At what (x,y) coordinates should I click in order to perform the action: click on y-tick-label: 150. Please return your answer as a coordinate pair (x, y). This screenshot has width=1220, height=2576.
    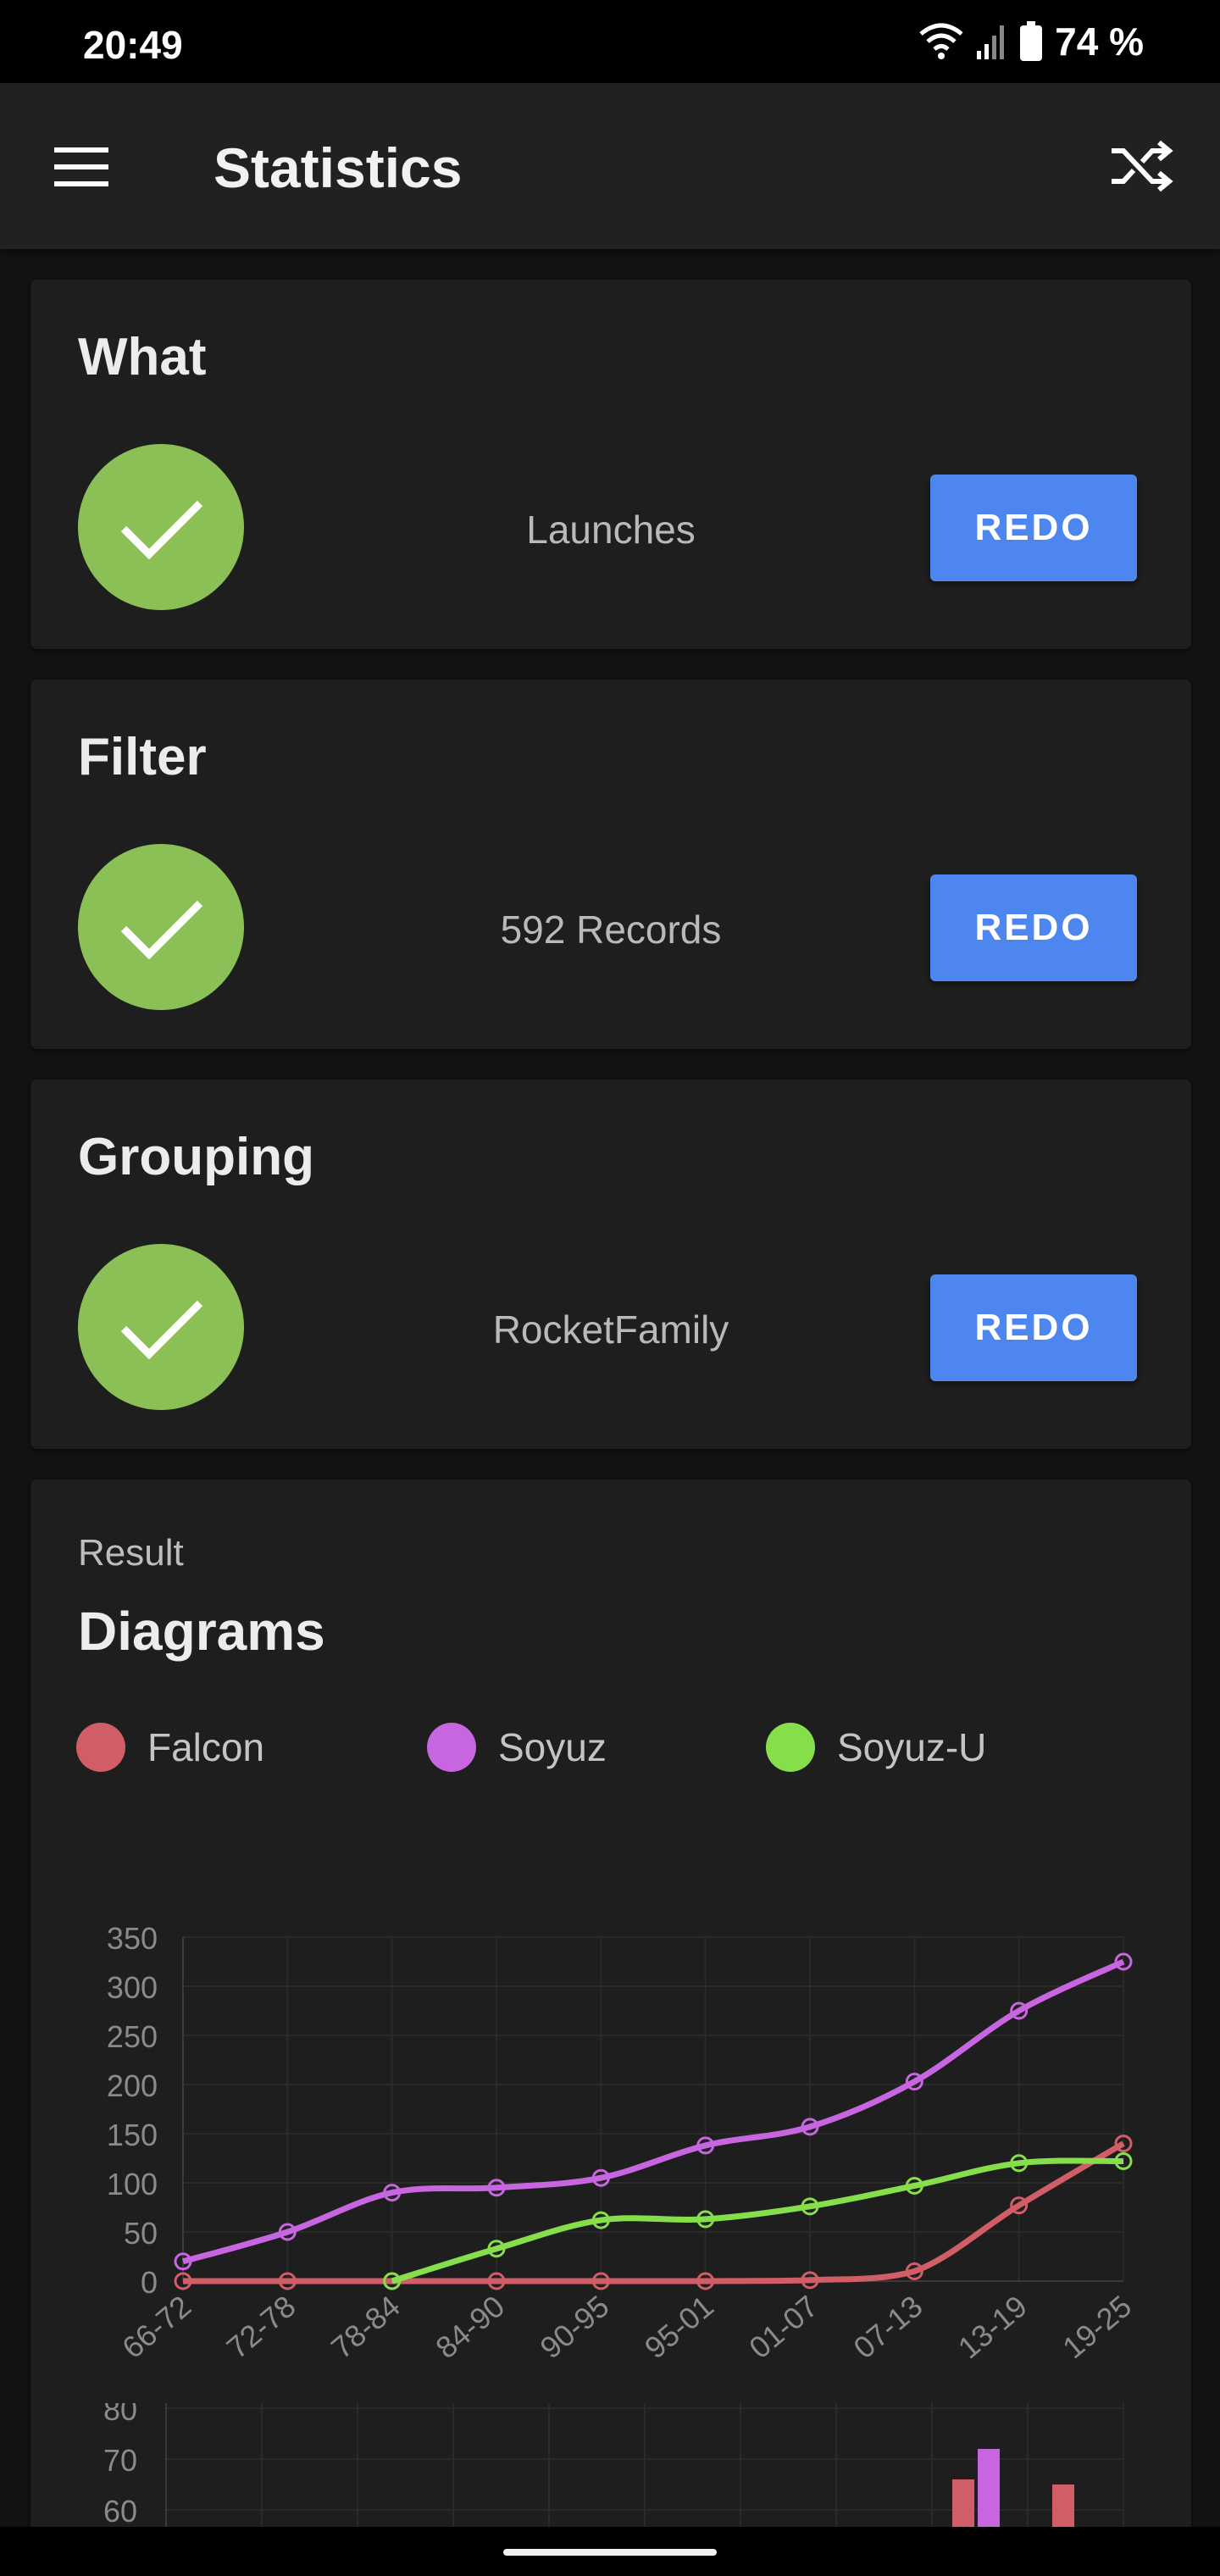
    Looking at the image, I should click on (132, 2135).